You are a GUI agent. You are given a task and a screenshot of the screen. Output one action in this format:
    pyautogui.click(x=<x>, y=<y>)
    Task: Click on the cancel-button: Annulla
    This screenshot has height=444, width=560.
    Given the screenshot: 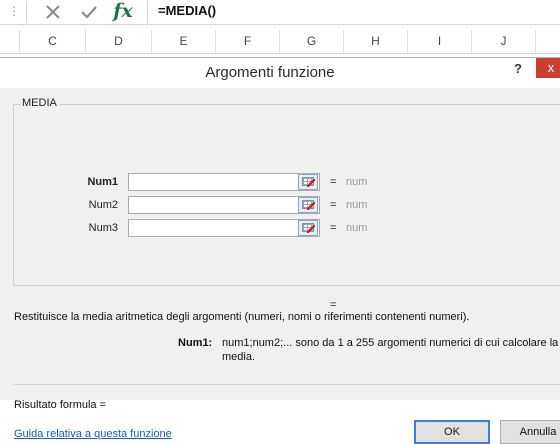 What is the action you would take?
    pyautogui.click(x=530, y=432)
    